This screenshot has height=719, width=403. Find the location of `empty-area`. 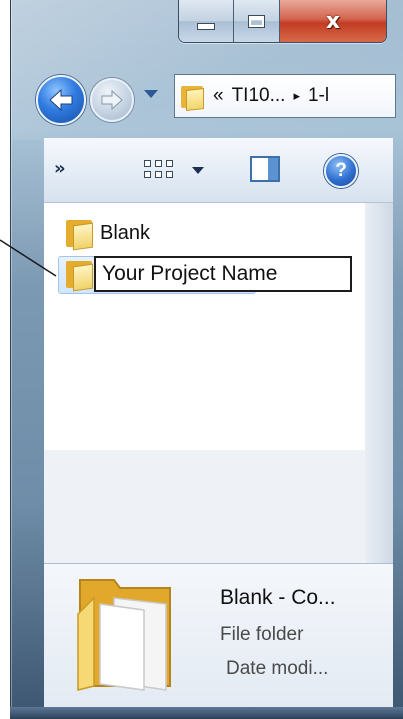

empty-area is located at coordinates (204, 506).